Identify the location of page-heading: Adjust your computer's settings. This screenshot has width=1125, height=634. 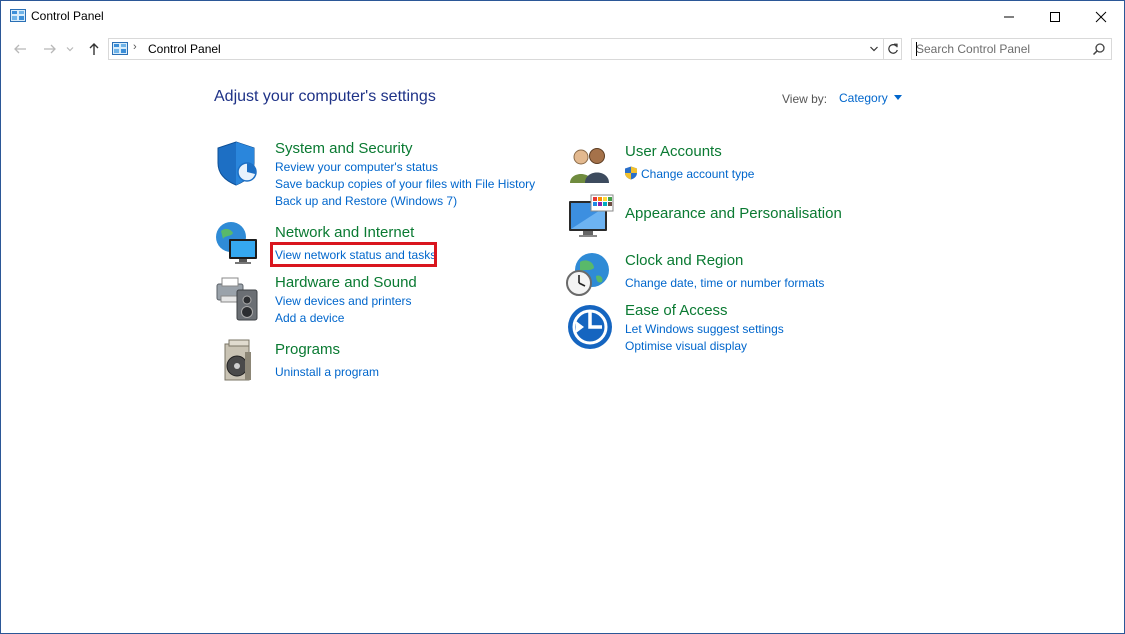
(325, 96).